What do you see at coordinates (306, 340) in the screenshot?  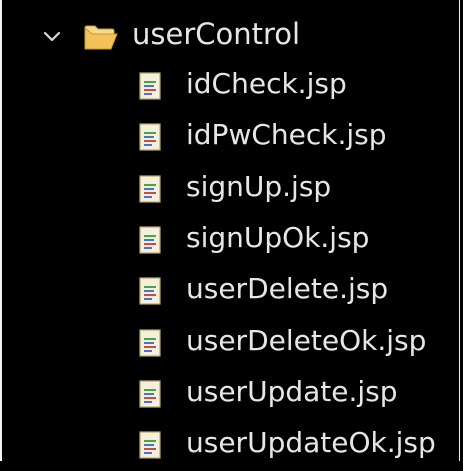 I see `file-label: userDeleteOk.jsp` at bounding box center [306, 340].